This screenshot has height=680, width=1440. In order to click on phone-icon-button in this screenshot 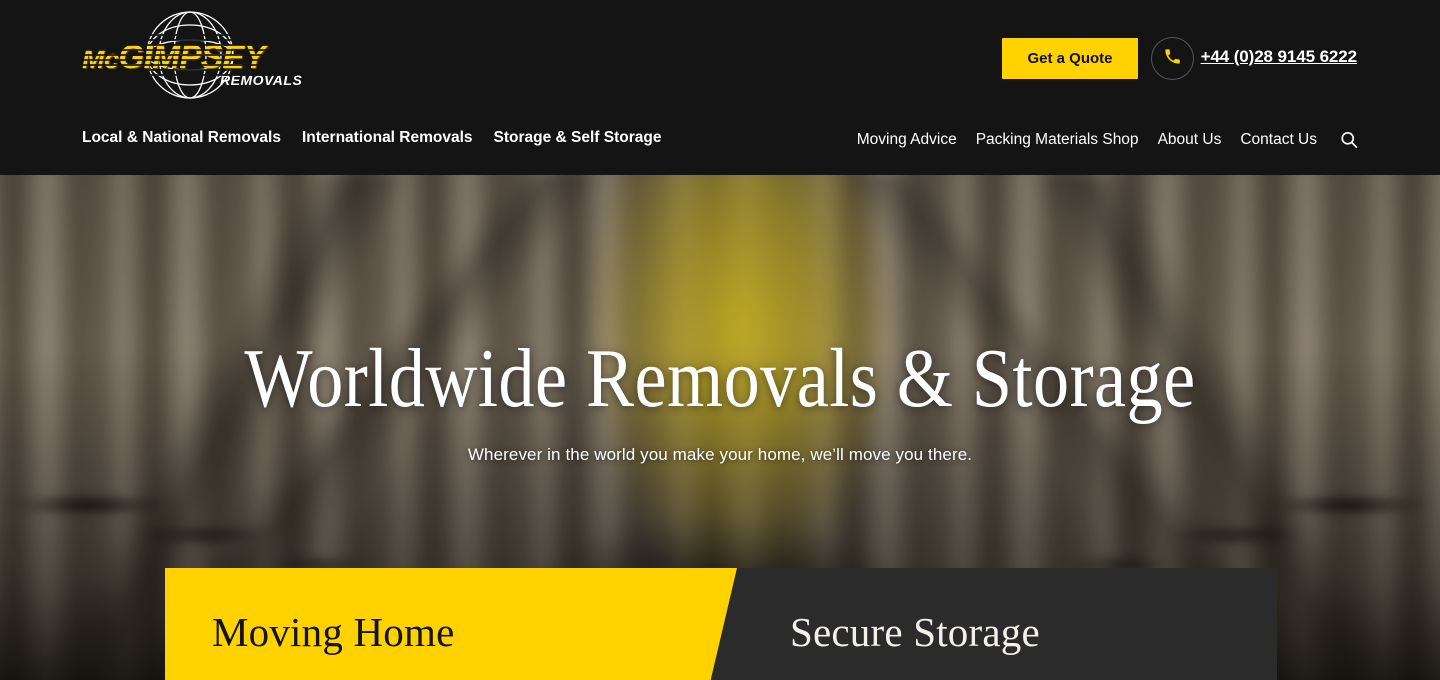, I will do `click(1172, 58)`.